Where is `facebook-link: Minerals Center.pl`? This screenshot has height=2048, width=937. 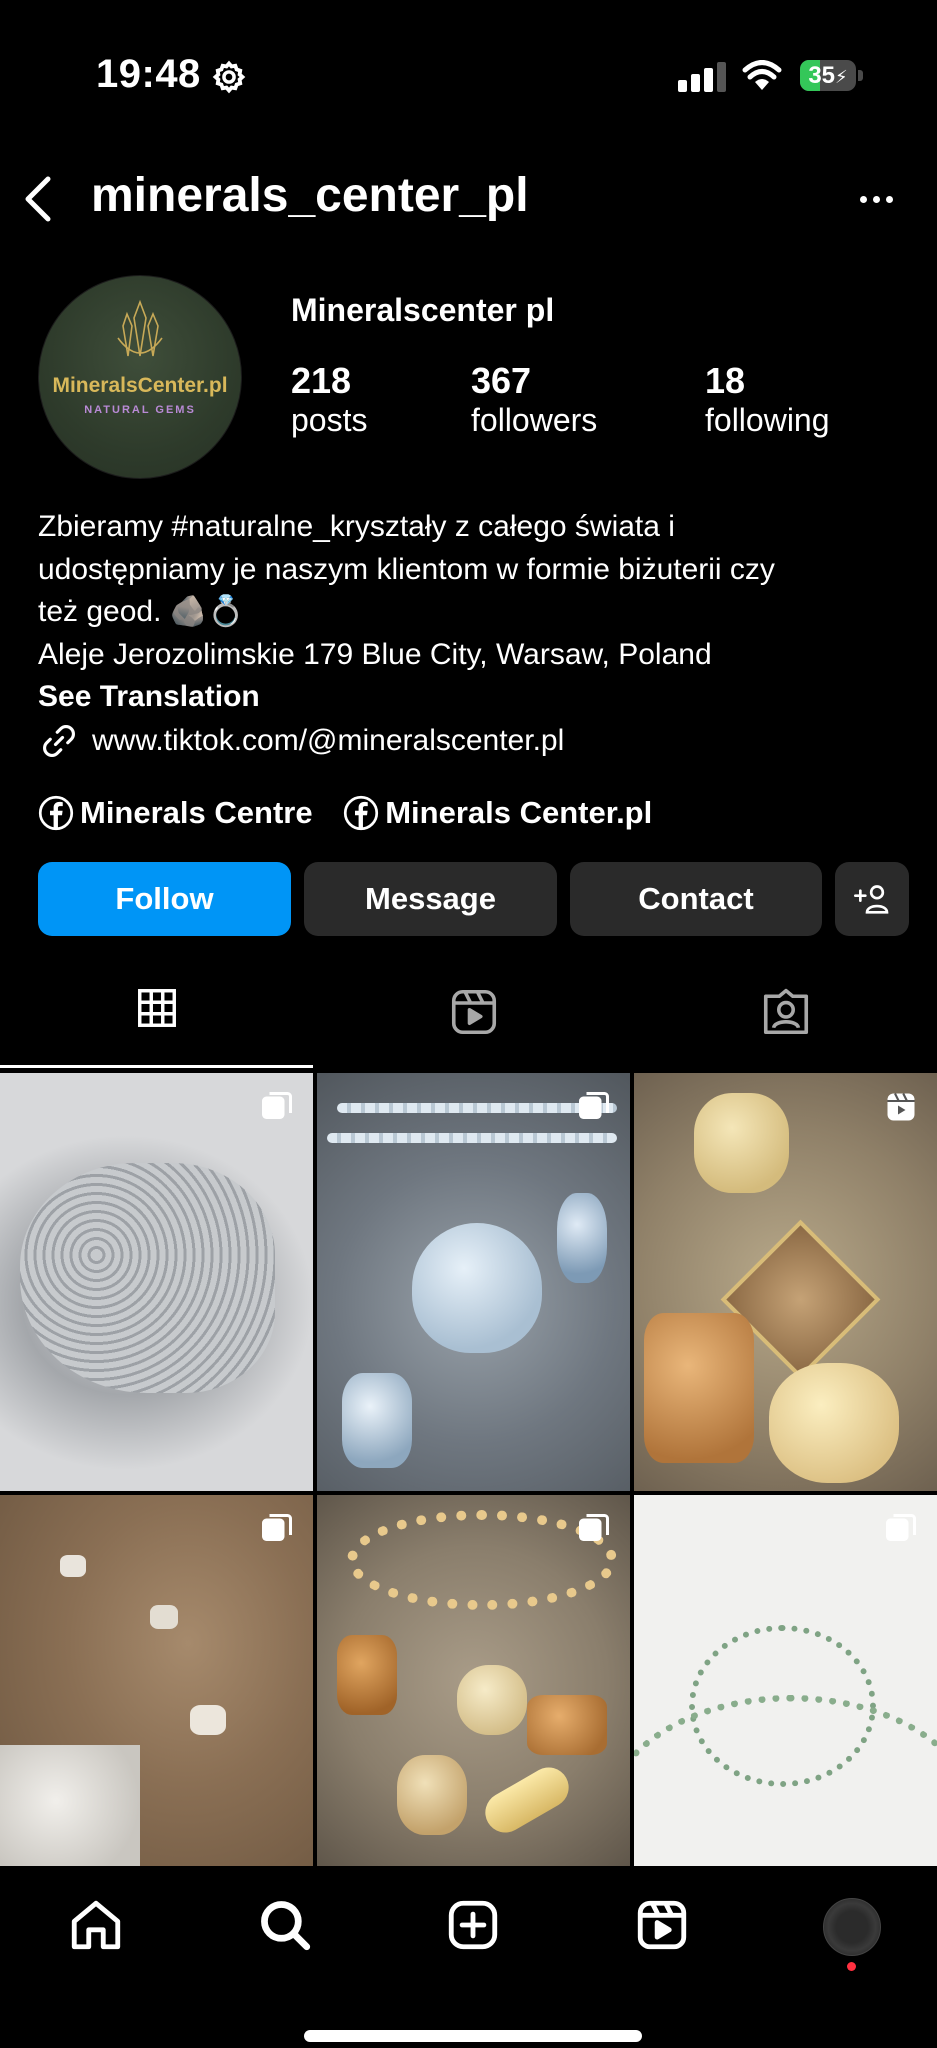 facebook-link: Minerals Center.pl is located at coordinates (498, 811).